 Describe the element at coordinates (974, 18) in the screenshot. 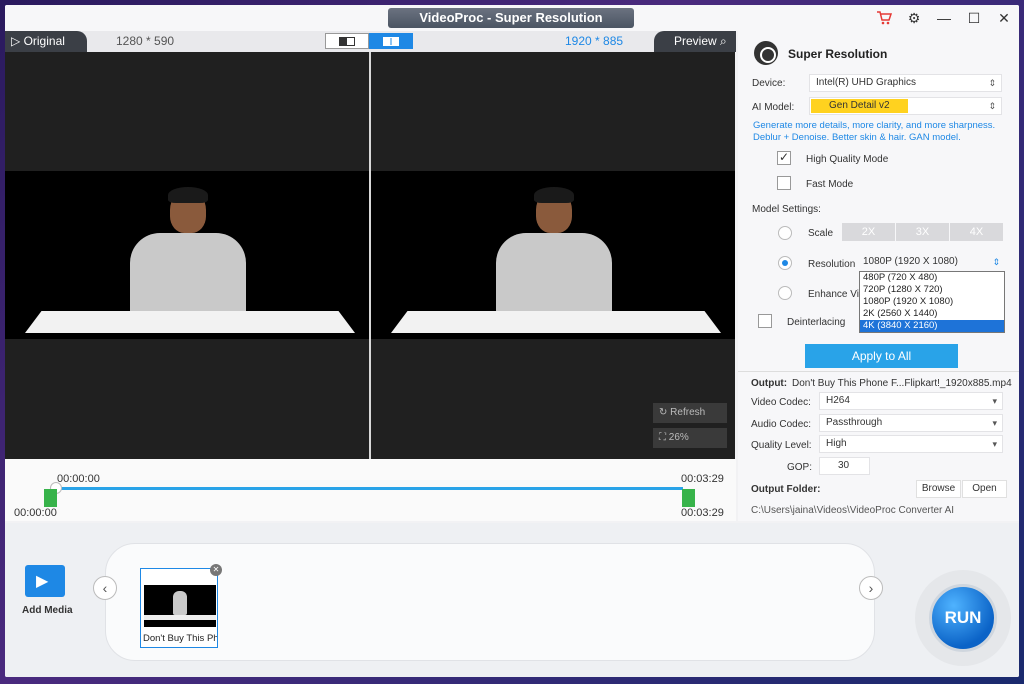

I see `maximize-button: ☐` at that location.